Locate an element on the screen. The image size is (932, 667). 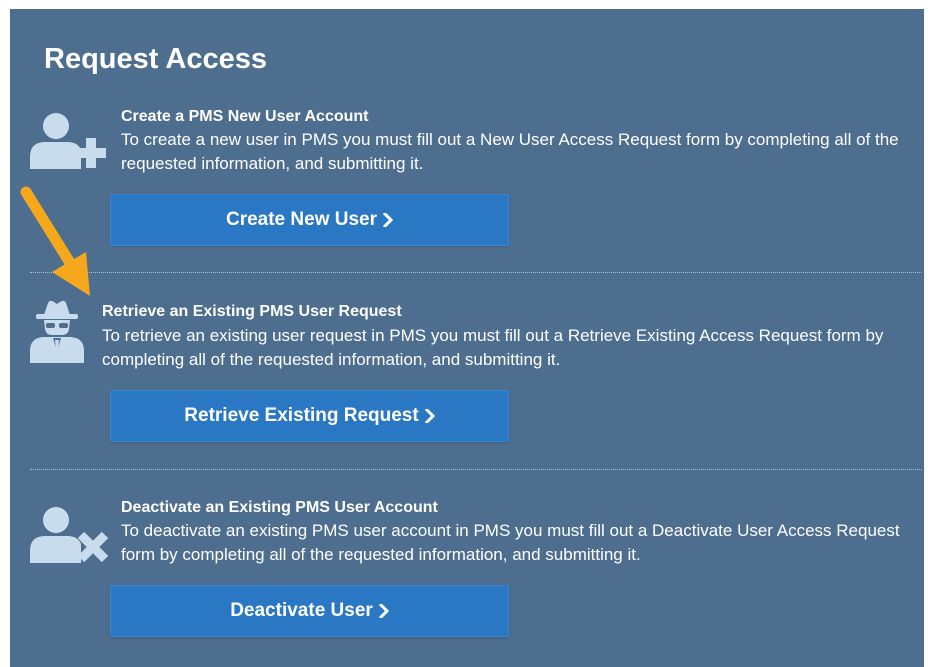
pointer-arrow-icon is located at coordinates (56, 250).